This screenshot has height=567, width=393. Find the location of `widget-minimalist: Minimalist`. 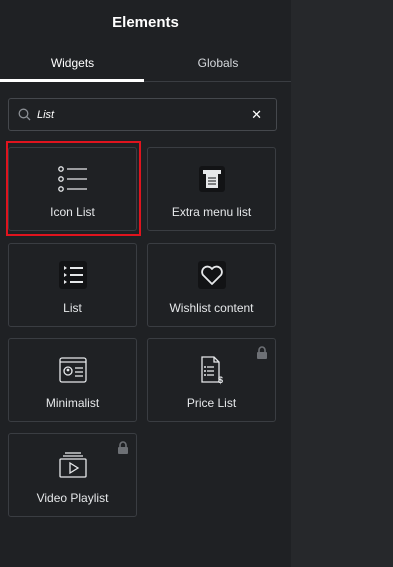

widget-minimalist: Minimalist is located at coordinates (72, 380).